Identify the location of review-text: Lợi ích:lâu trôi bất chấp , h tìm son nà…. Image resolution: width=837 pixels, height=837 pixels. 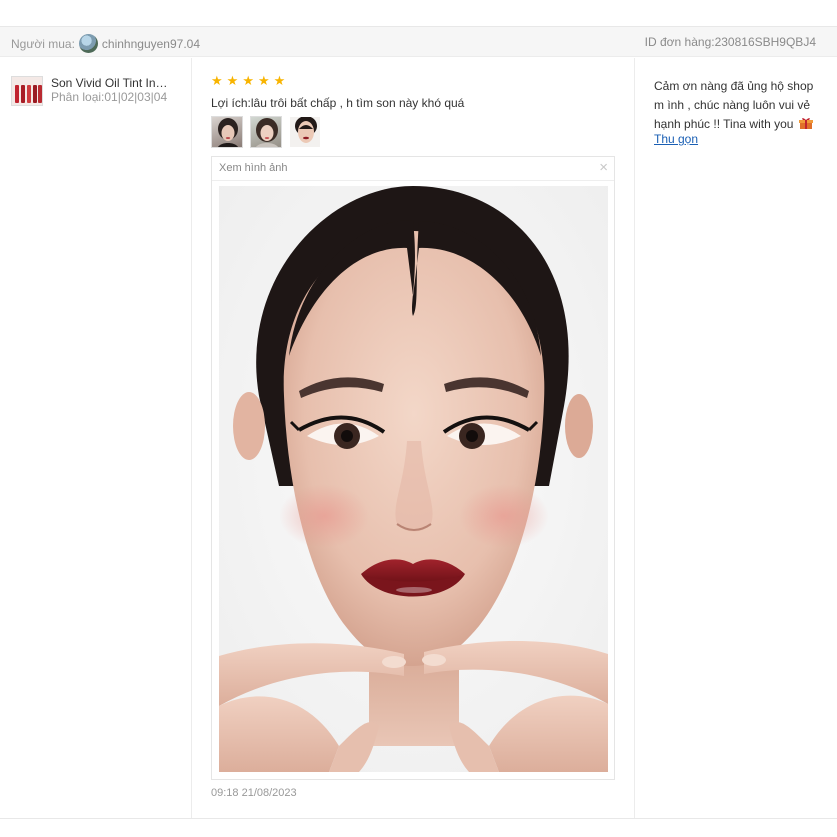
(338, 103).